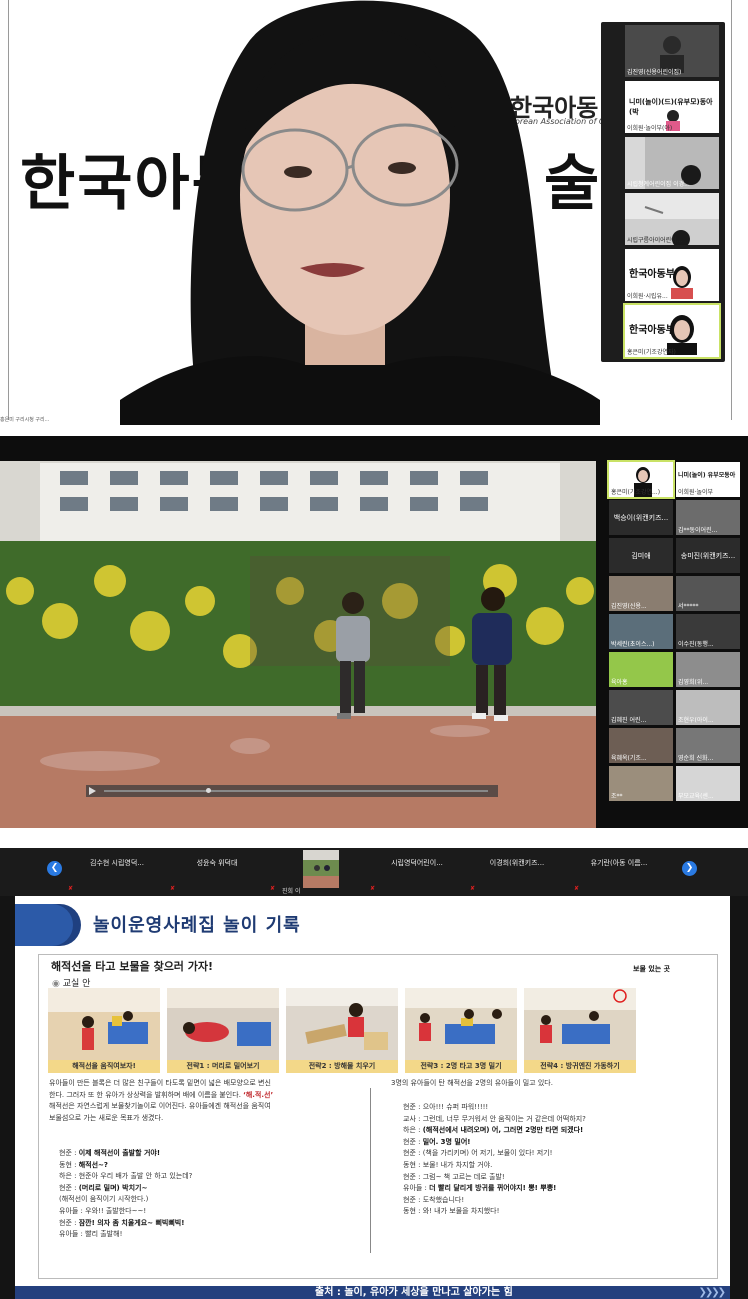 This screenshot has width=748, height=1299. Describe the element at coordinates (708, 593) in the screenshot. I see `participant-tile: 서*****` at that location.